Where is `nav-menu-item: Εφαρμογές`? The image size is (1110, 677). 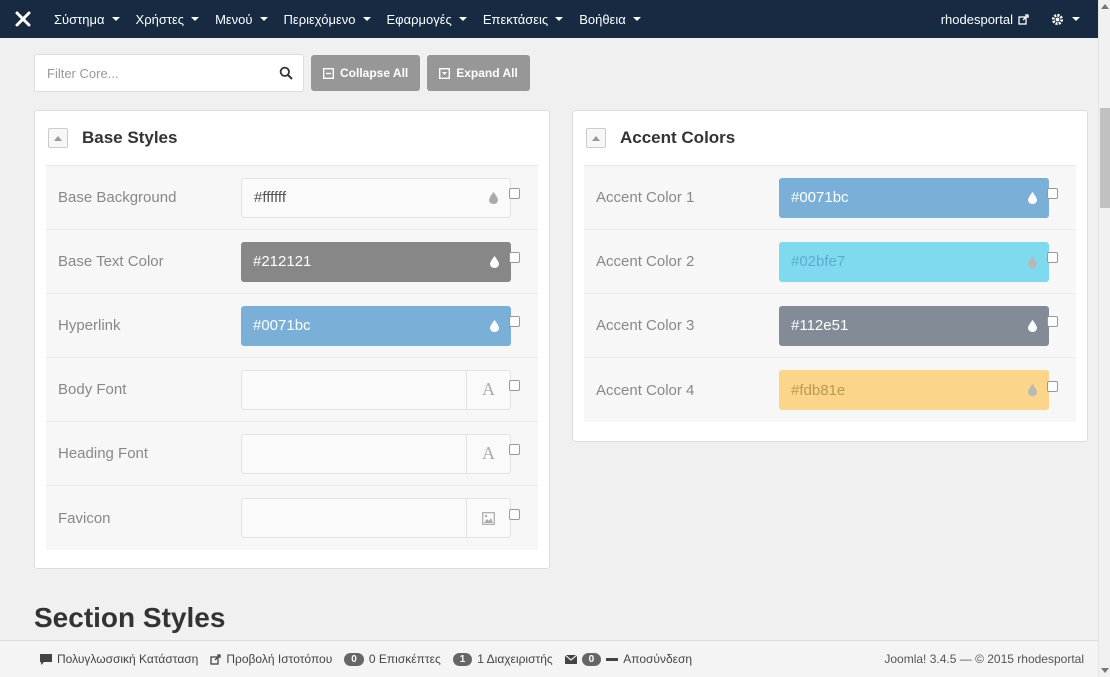
nav-menu-item: Εφαρμογές is located at coordinates (427, 19).